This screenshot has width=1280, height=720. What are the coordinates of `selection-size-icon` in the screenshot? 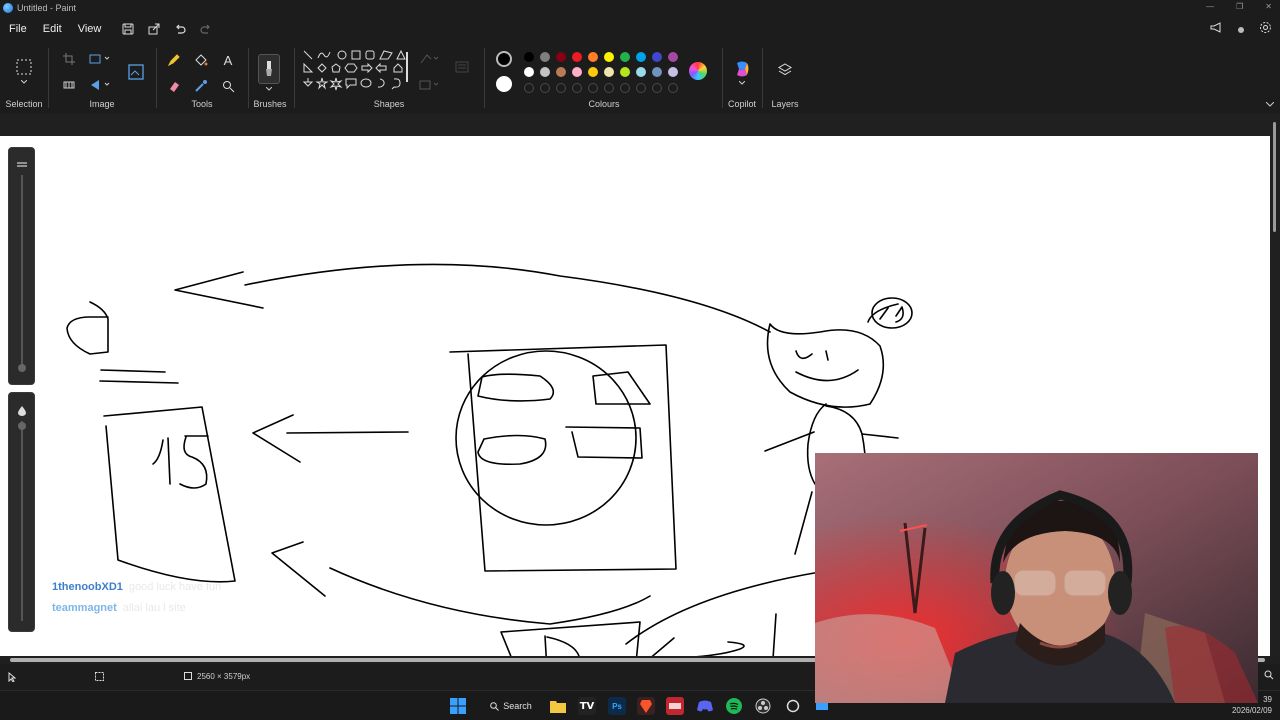 It's located at (99, 677).